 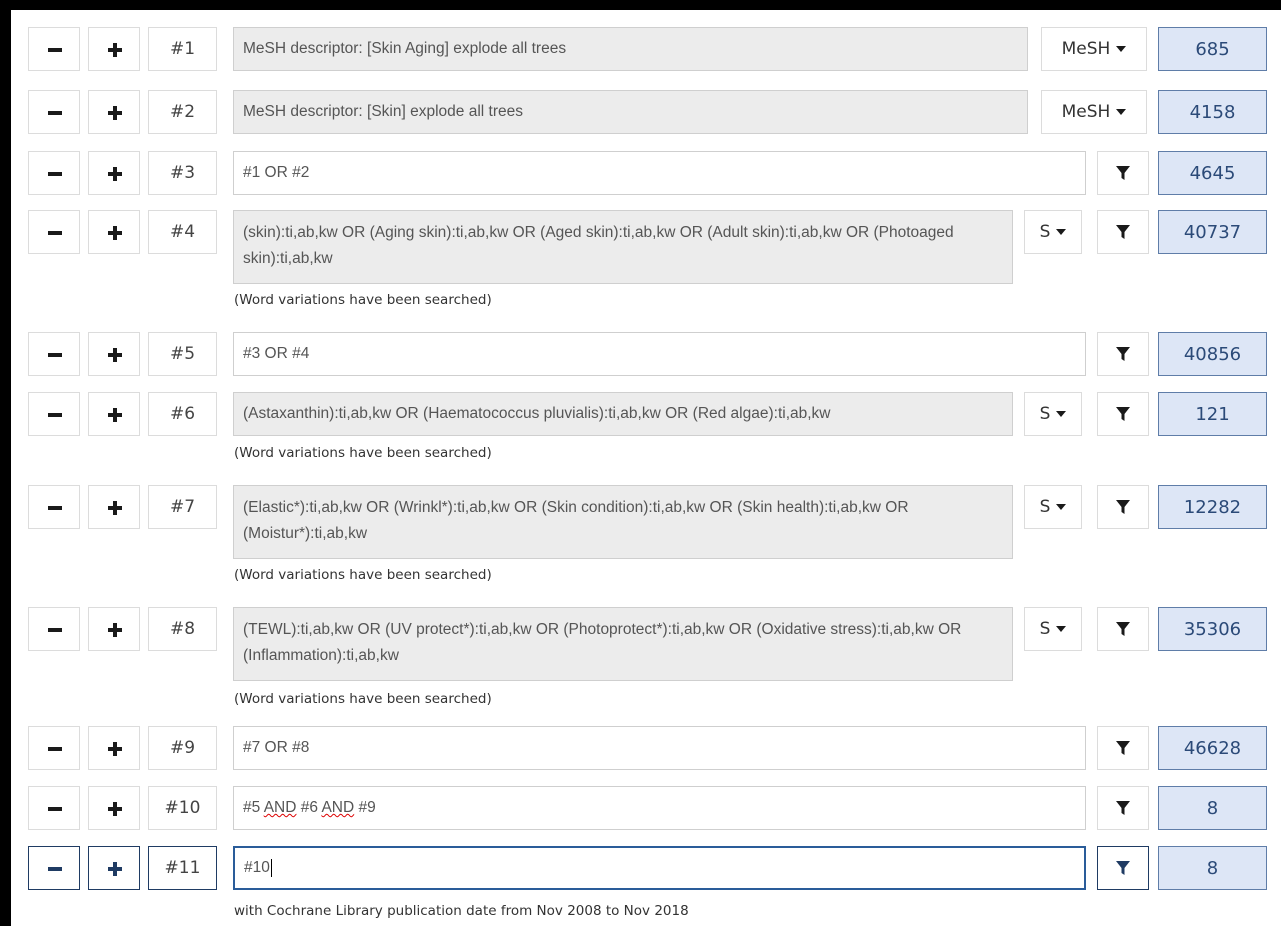 I want to click on line-number: #1, so click(x=182, y=49).